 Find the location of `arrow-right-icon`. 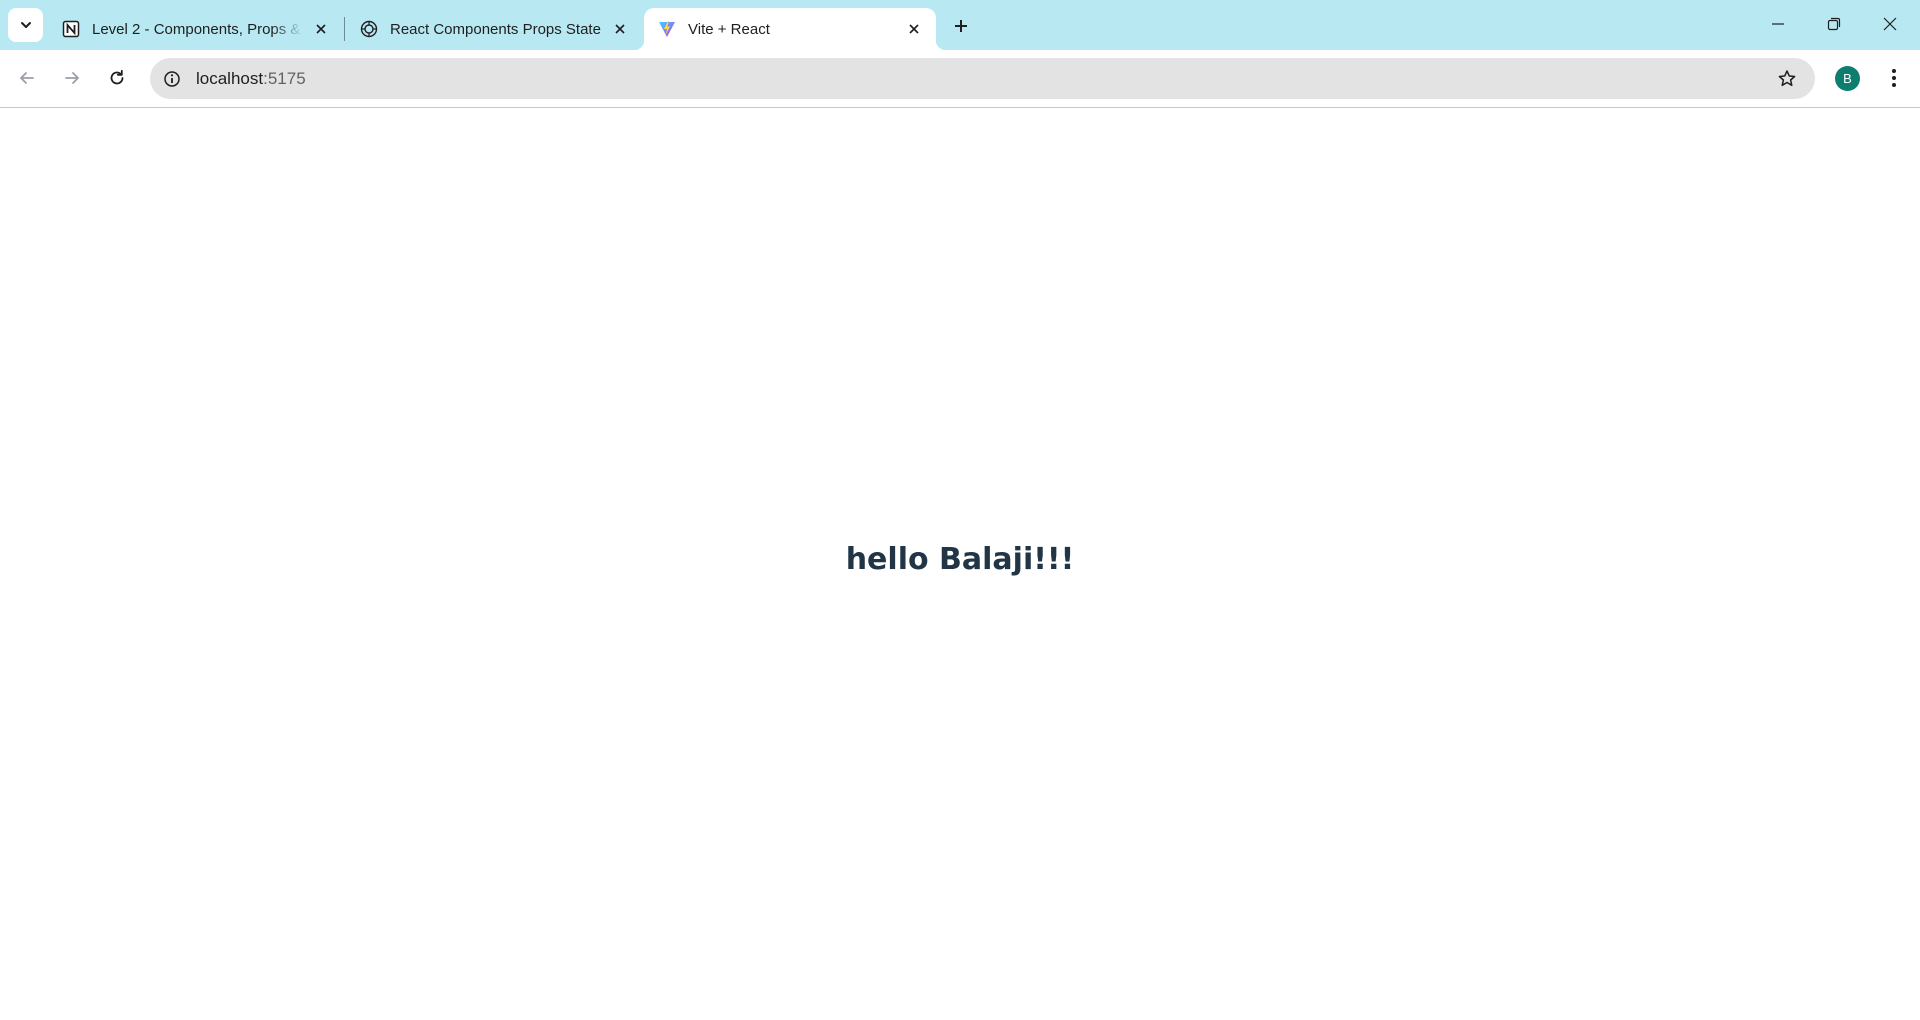

arrow-right-icon is located at coordinates (72, 78).